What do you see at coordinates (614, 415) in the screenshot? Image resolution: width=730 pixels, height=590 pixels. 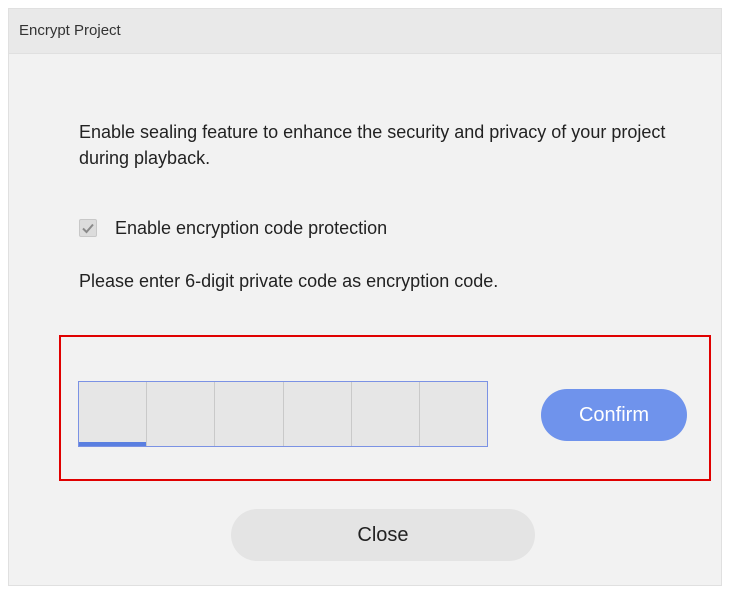 I see `confirm-button: Confirm` at bounding box center [614, 415].